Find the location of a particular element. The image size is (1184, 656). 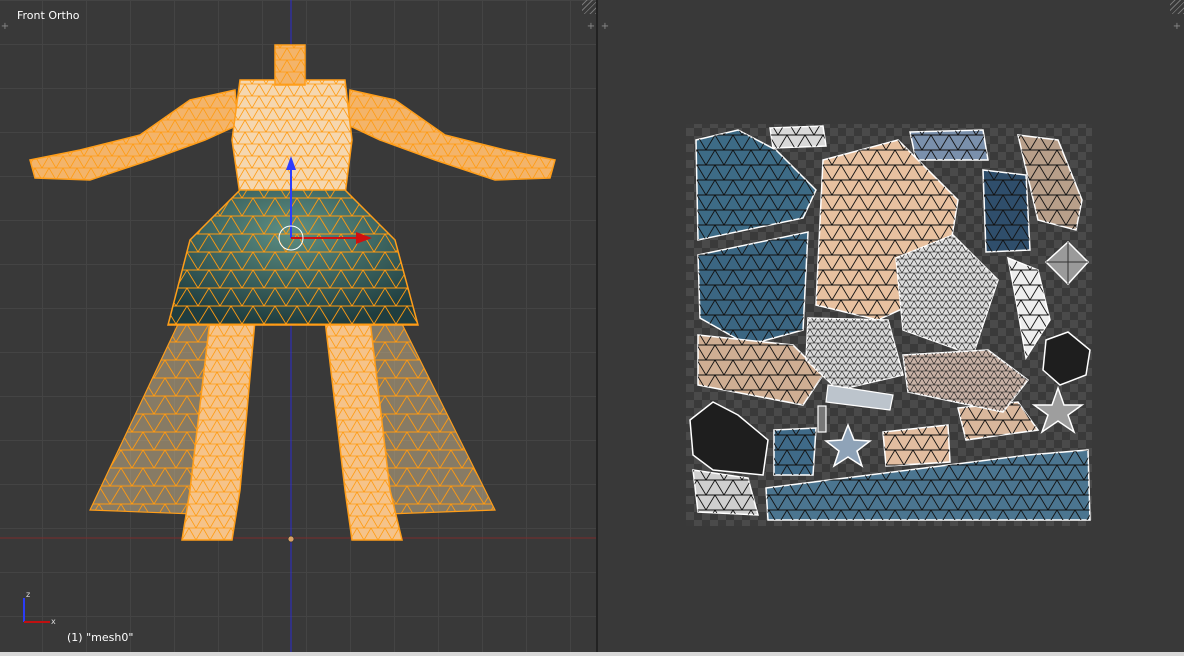

bottom-bar is located at coordinates (592, 654).